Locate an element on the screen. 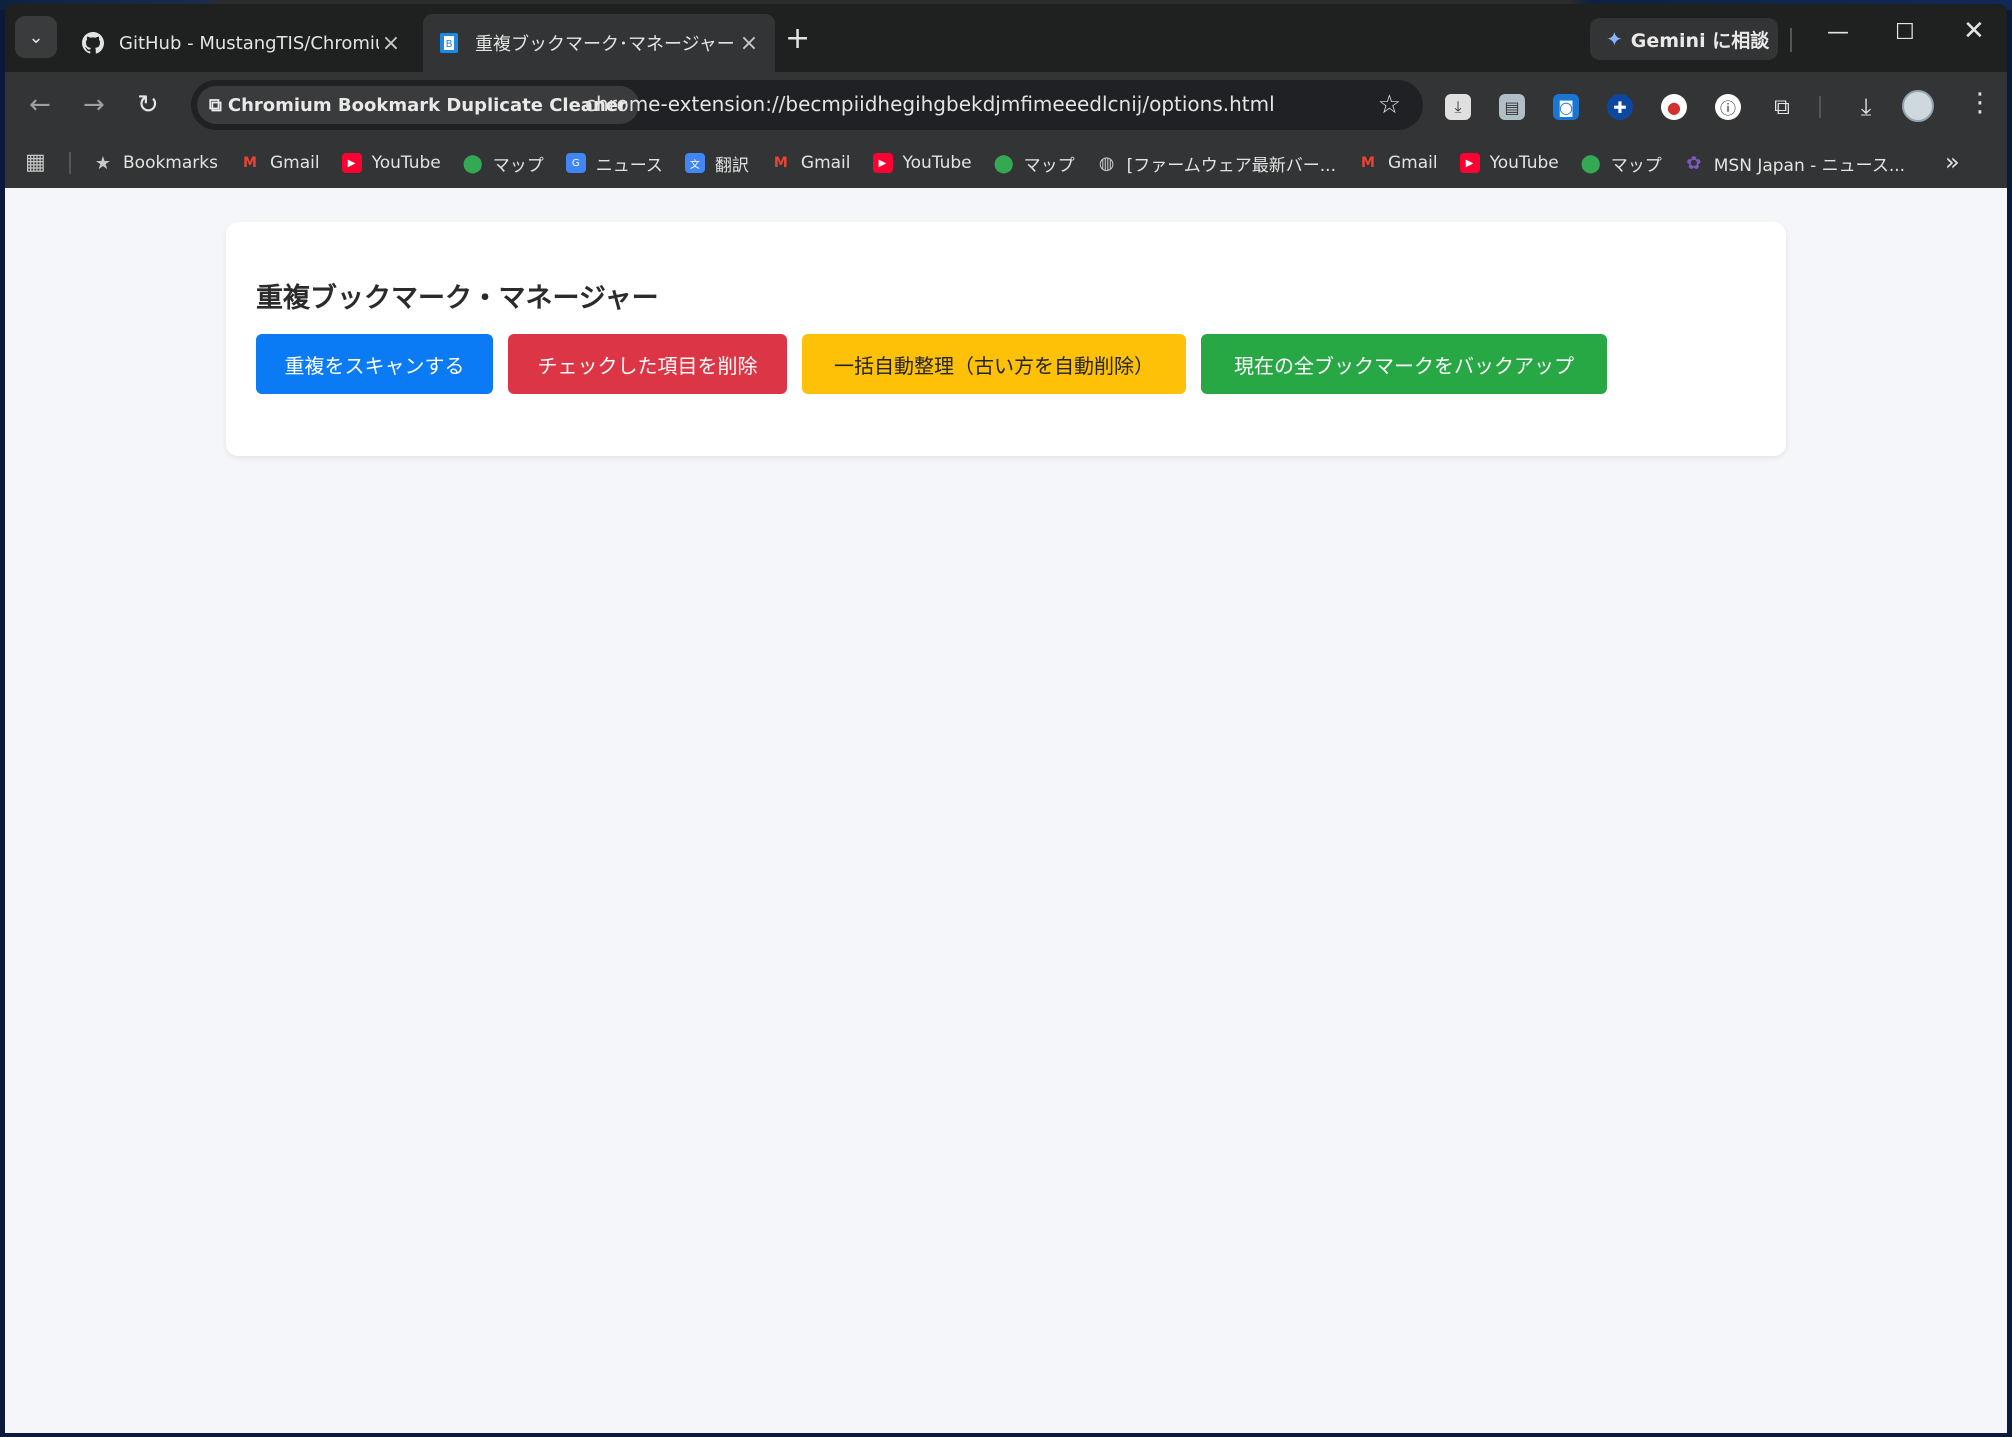 The image size is (2012, 1437). arrow-left-icon: ← is located at coordinates (40, 105).